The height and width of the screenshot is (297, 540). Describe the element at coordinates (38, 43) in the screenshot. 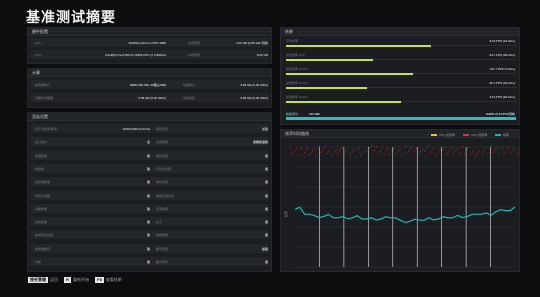

I see `hw-gpu-label: GPU` at that location.